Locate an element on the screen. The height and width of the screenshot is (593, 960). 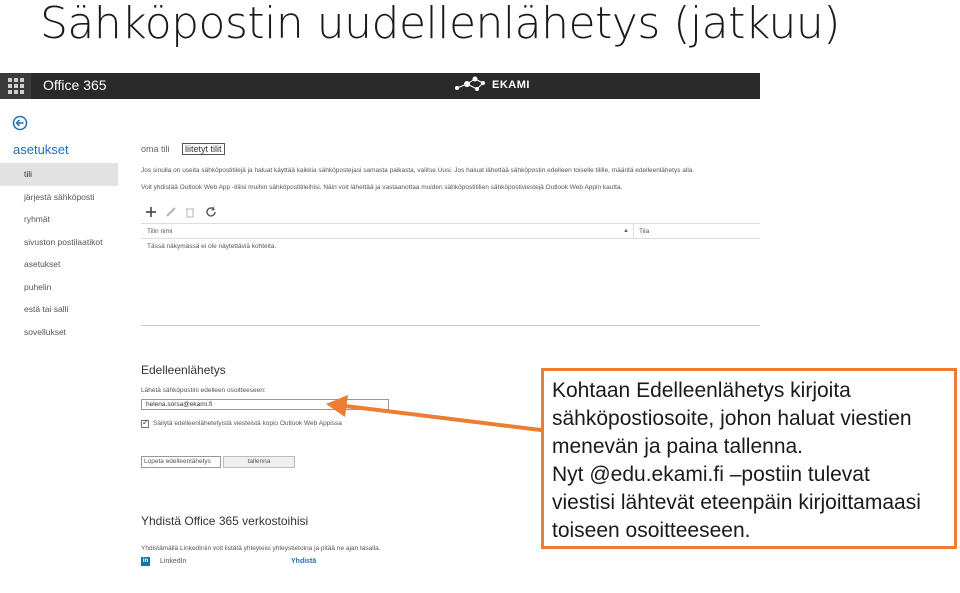
callout-line: toiseen osoitteeseen. is located at coordinates (651, 530).